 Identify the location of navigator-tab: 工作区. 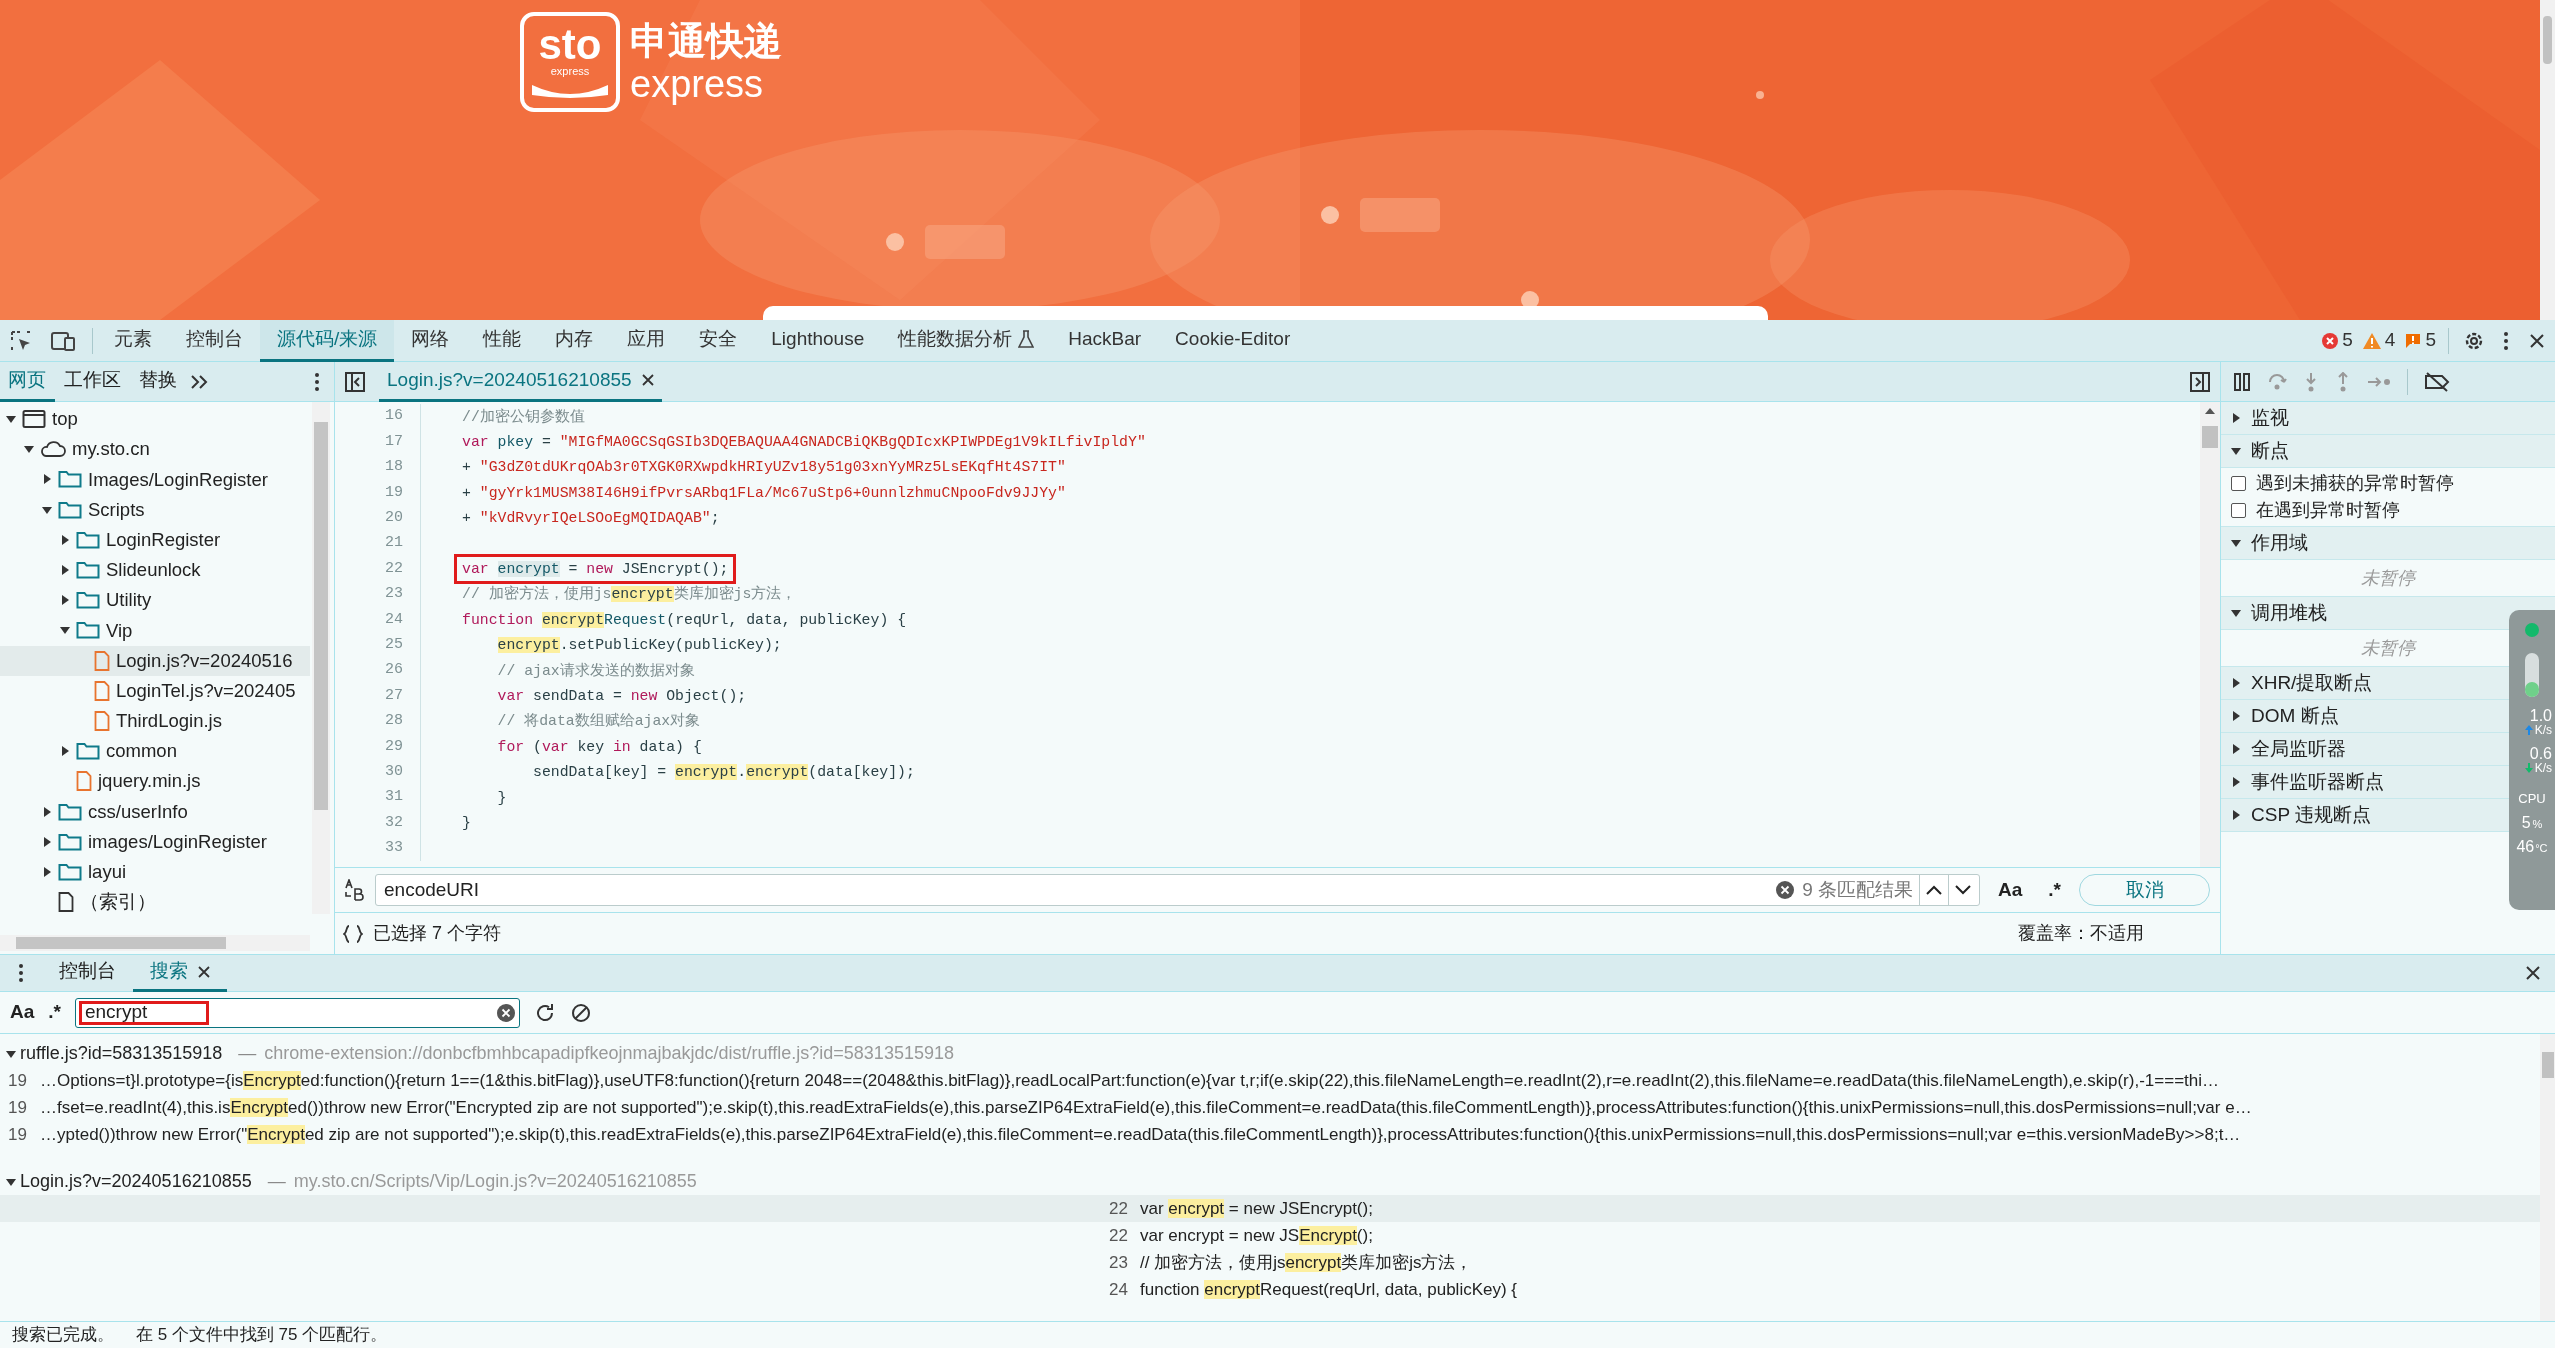
(92, 381).